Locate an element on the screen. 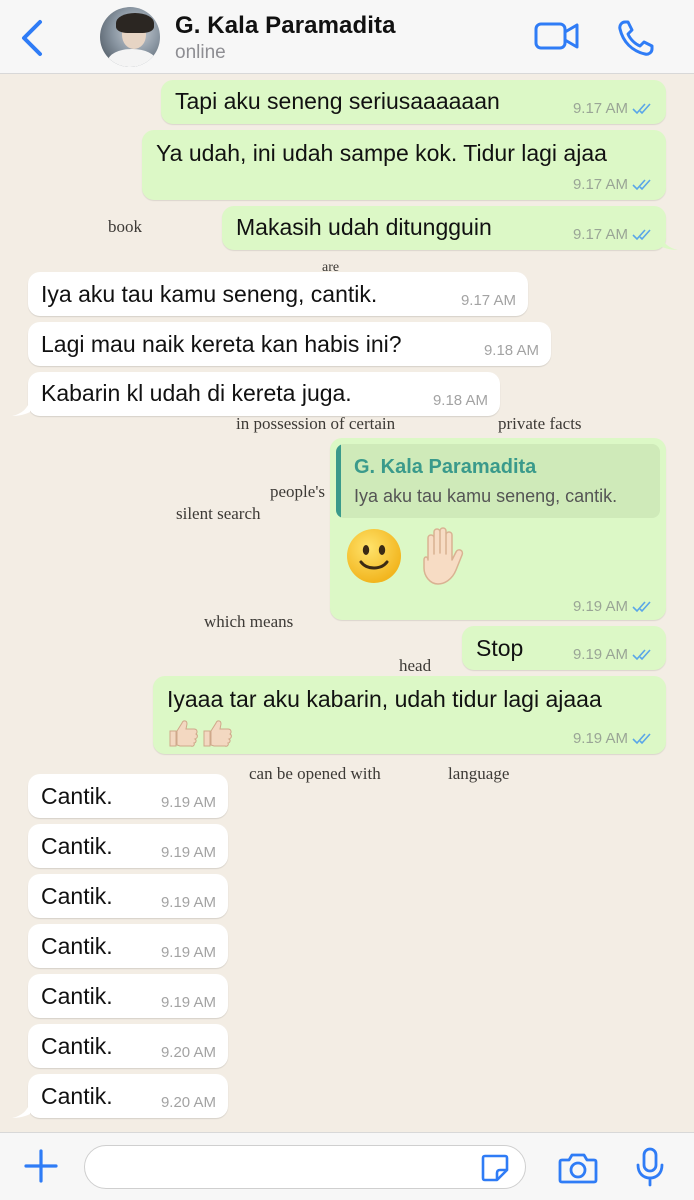 The image size is (694, 1200). incoming-message: Kabarin kl udah di kereta juga. 9.18 AM is located at coordinates (264, 394).